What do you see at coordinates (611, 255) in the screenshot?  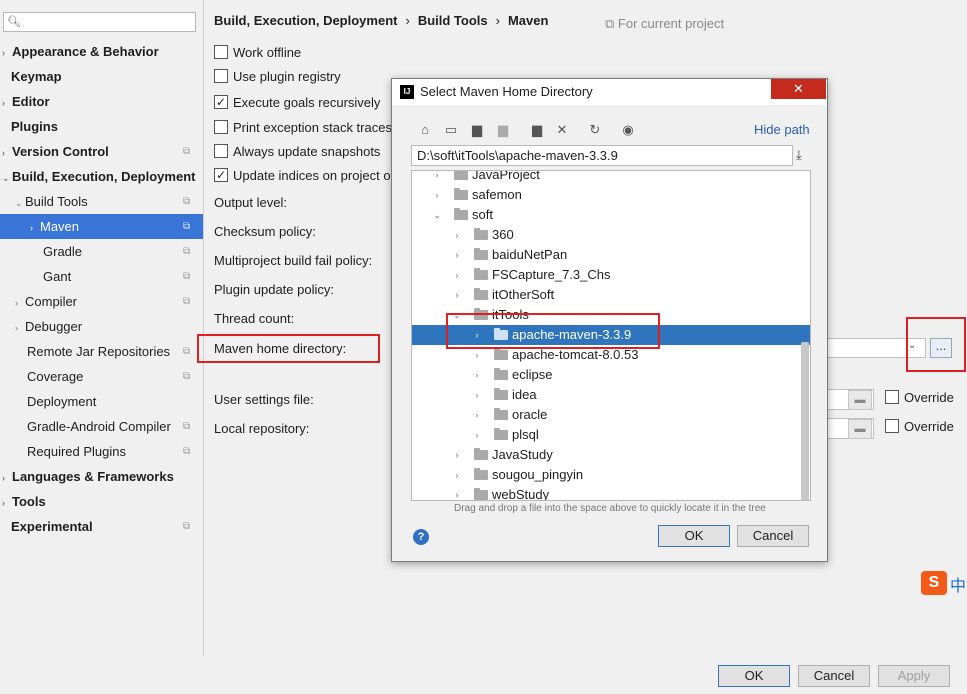 I see `tree-item: › baiduNetPan` at bounding box center [611, 255].